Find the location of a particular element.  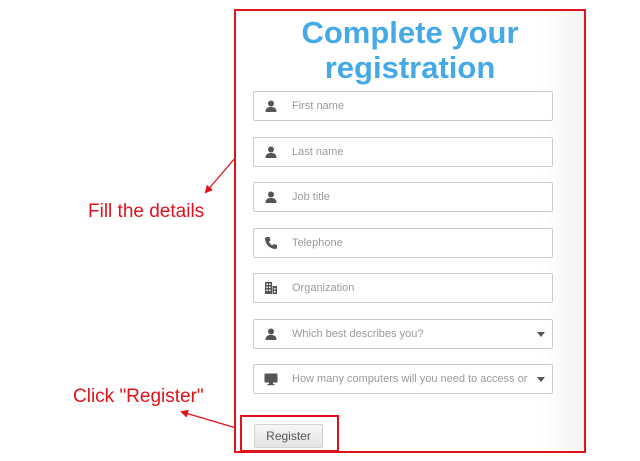

telephone-input is located at coordinates (417, 243).